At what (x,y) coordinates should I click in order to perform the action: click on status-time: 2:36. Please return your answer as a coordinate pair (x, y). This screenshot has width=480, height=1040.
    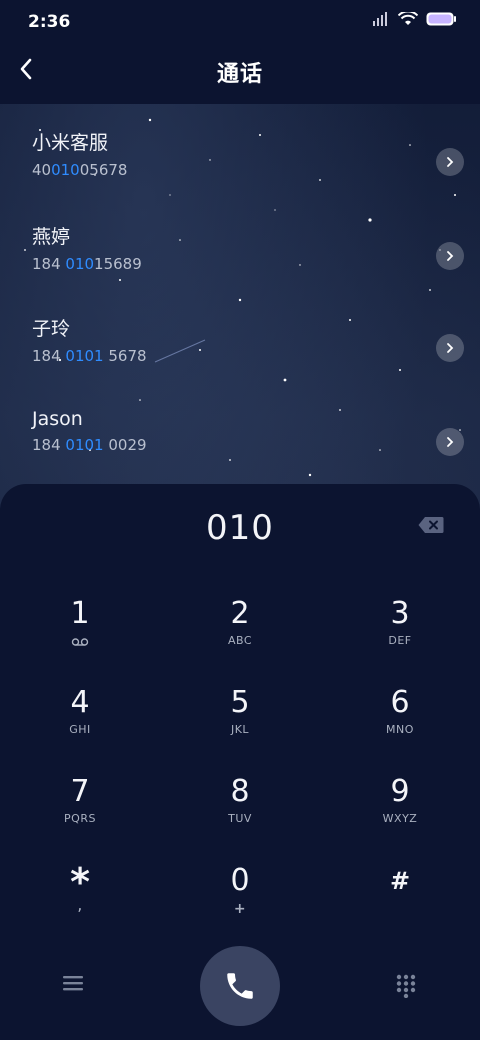
    Looking at the image, I should click on (49, 22).